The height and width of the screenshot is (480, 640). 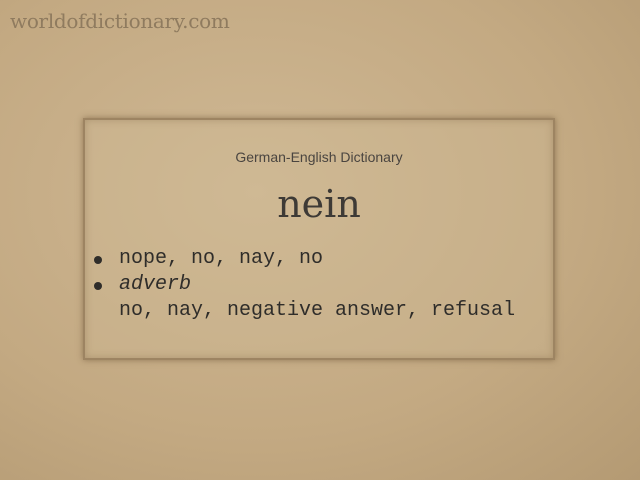 I want to click on site-logo: worldofdictionary.com, so click(x=120, y=21).